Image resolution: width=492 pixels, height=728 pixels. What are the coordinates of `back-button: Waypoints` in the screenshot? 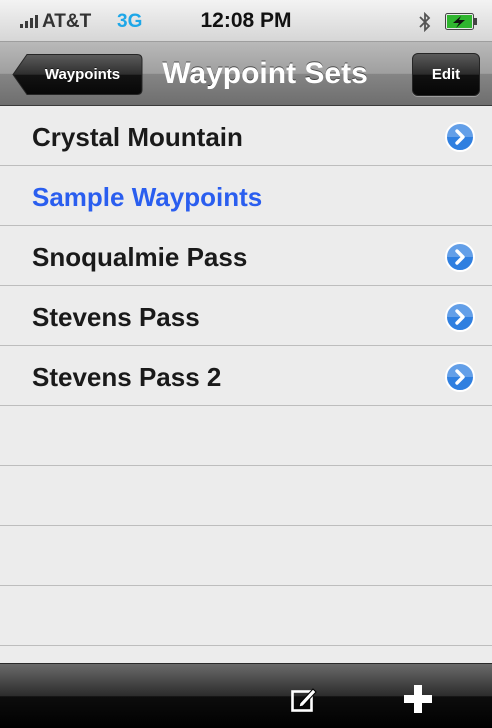 It's located at (77, 74).